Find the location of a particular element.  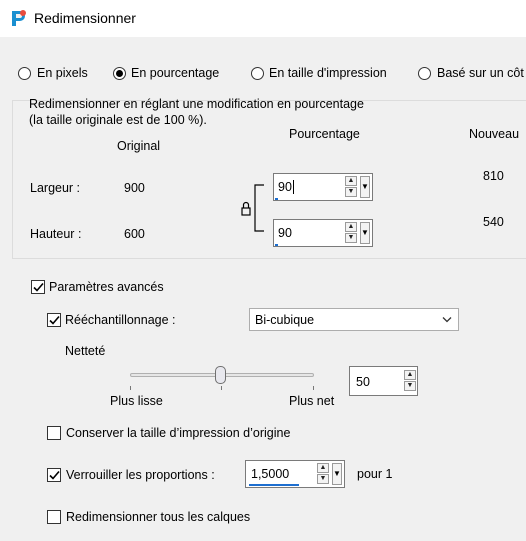

sharpness-label: Netteté is located at coordinates (85, 351).